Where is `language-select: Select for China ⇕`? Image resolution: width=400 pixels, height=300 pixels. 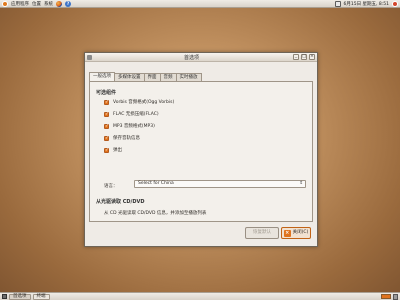
language-select: Select for China ⇕ is located at coordinates (220, 184).